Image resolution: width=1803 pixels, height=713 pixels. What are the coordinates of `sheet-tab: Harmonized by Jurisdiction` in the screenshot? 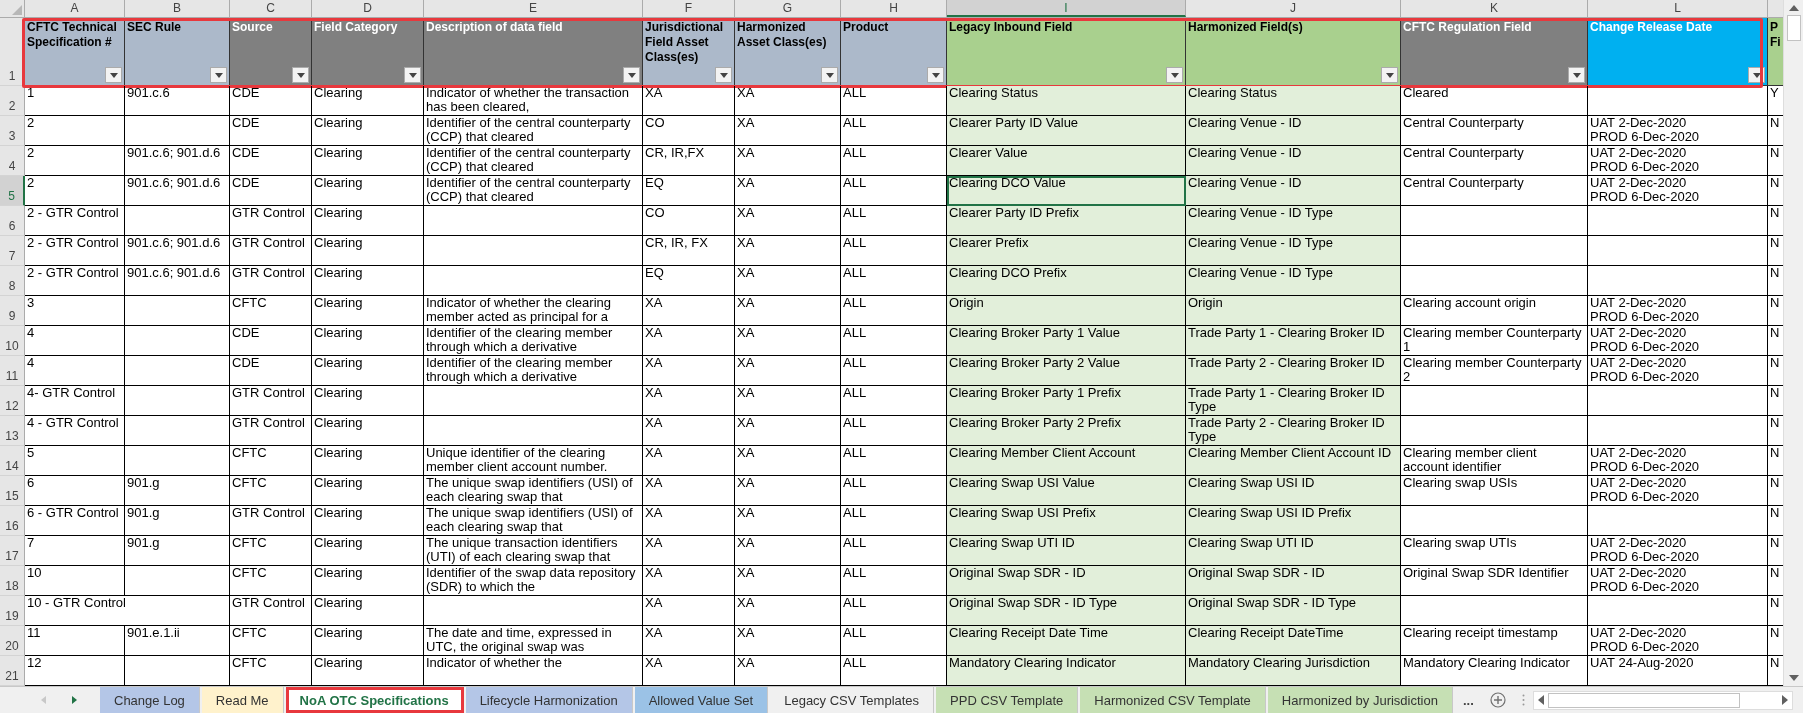 It's located at (1360, 700).